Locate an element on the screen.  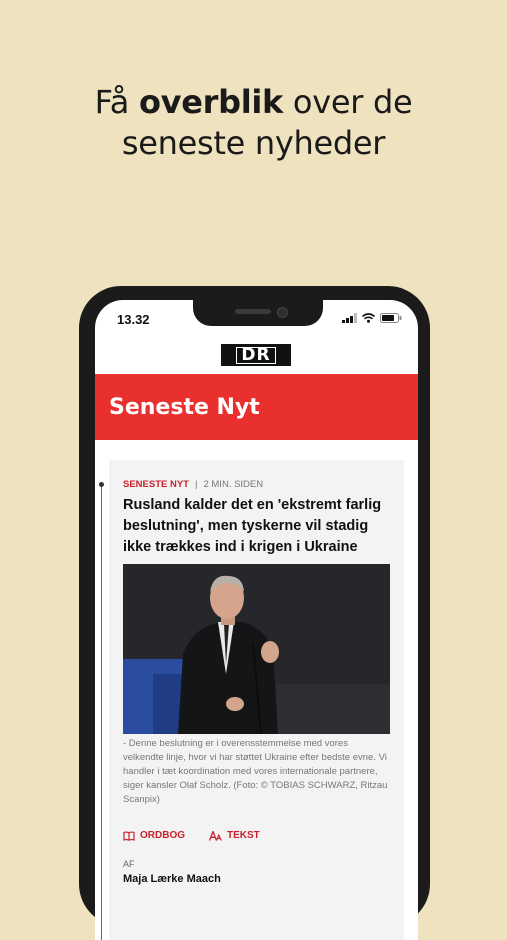
promo-headline-line1: Få overblik over de is located at coordinates (253, 102).